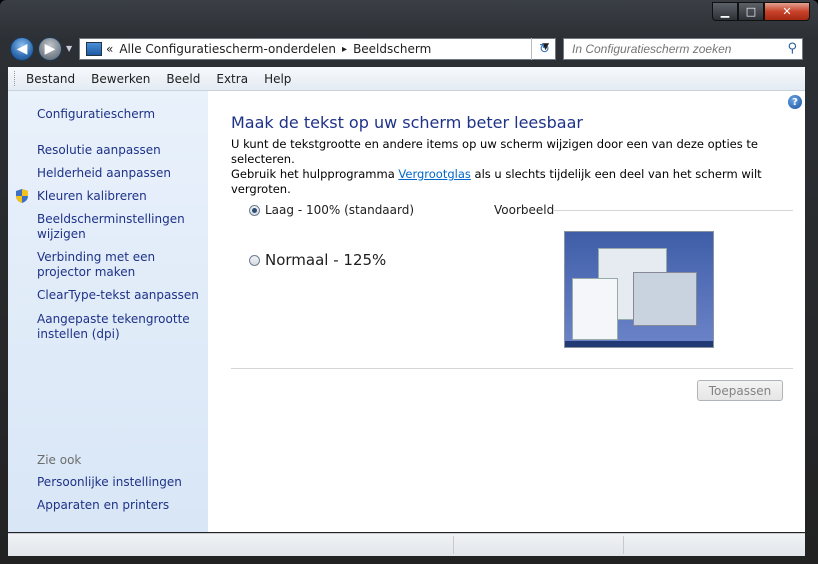 The width and height of the screenshot is (818, 564). I want to click on address-segment-all-items: Alle Configuratiescherm-onderdelen, so click(227, 49).